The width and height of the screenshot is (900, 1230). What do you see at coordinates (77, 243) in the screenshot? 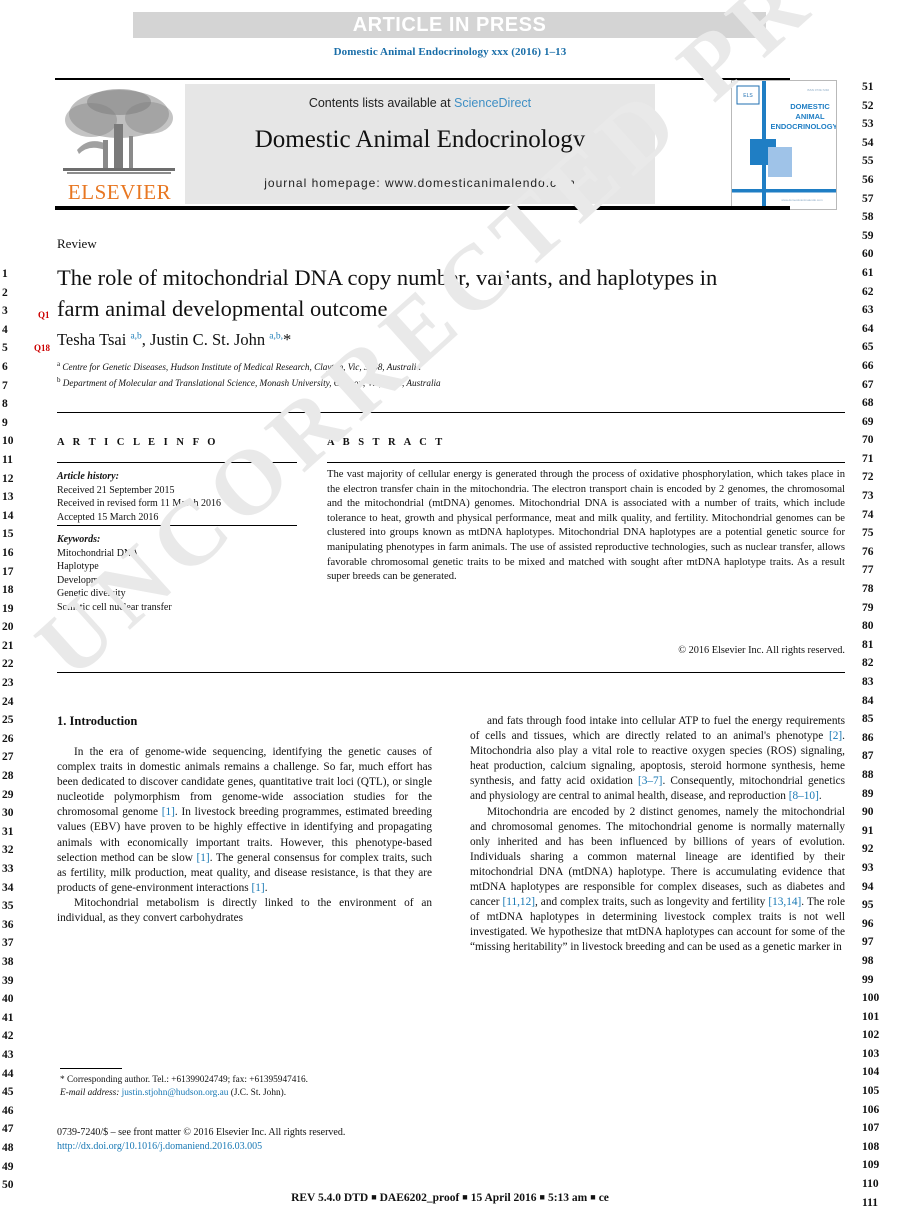
I see `article-type-kicker: Review` at bounding box center [77, 243].